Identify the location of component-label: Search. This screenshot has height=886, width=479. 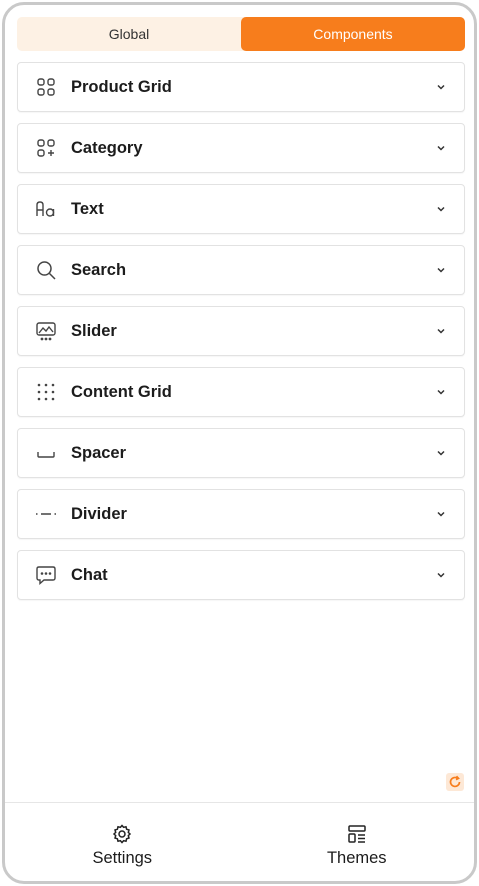
(99, 269).